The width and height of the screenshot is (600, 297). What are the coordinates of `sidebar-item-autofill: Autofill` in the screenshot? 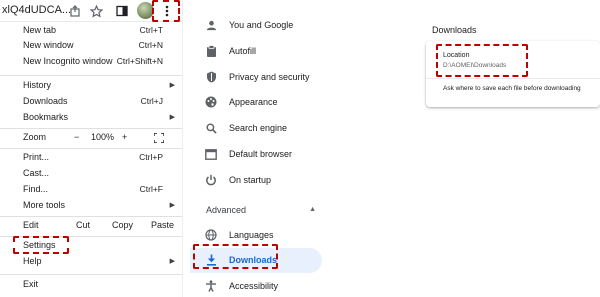 It's located at (256, 51).